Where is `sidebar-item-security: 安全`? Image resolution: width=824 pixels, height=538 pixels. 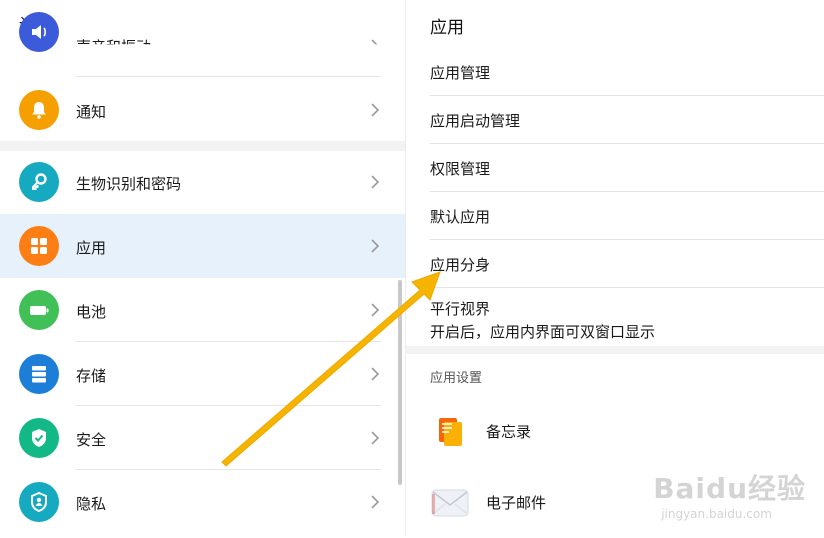 sidebar-item-security: 安全 is located at coordinates (202, 438).